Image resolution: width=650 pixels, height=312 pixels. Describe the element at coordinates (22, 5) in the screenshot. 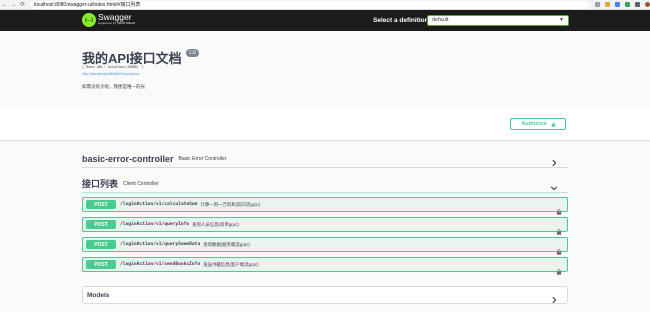

I see `reload-icon: ⟳` at that location.